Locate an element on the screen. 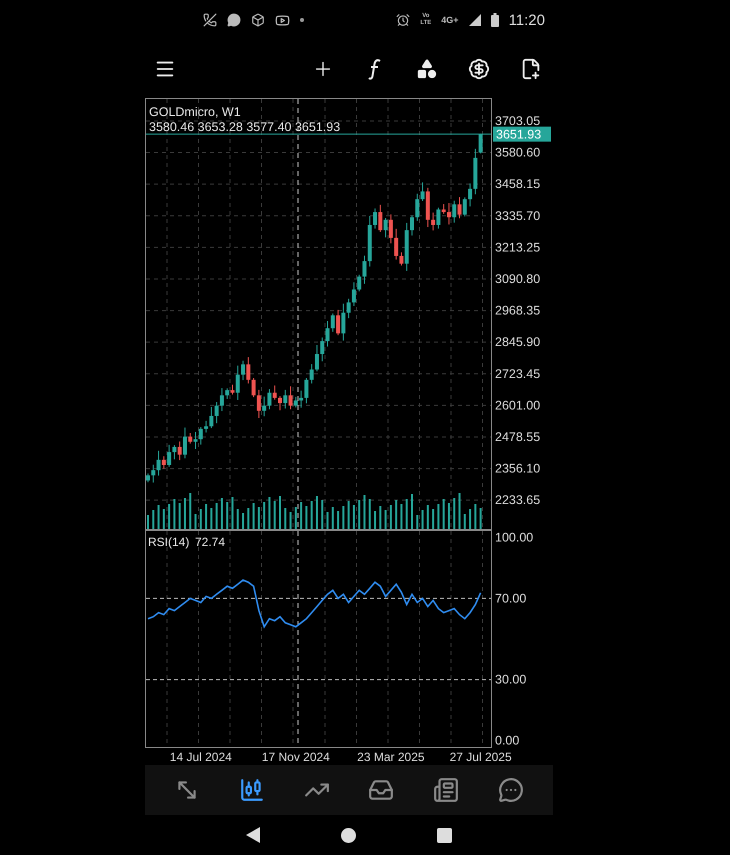 Image resolution: width=730 pixels, height=855 pixels. message-icon is located at coordinates (234, 20).